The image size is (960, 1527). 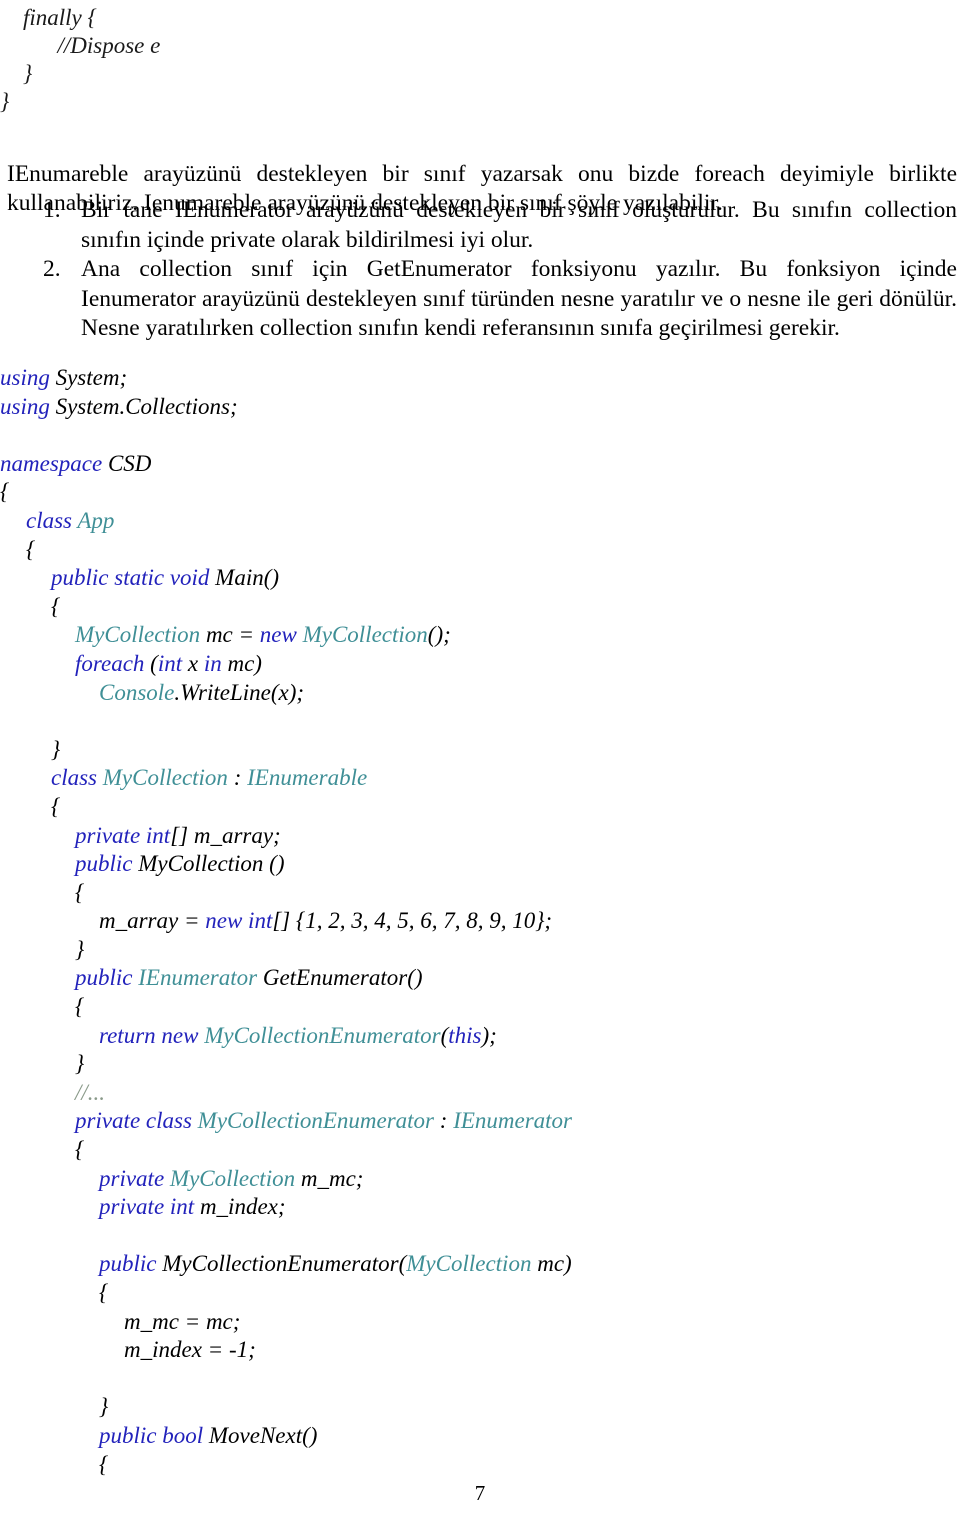 I want to click on code-token: public static void, so click(x=133, y=578).